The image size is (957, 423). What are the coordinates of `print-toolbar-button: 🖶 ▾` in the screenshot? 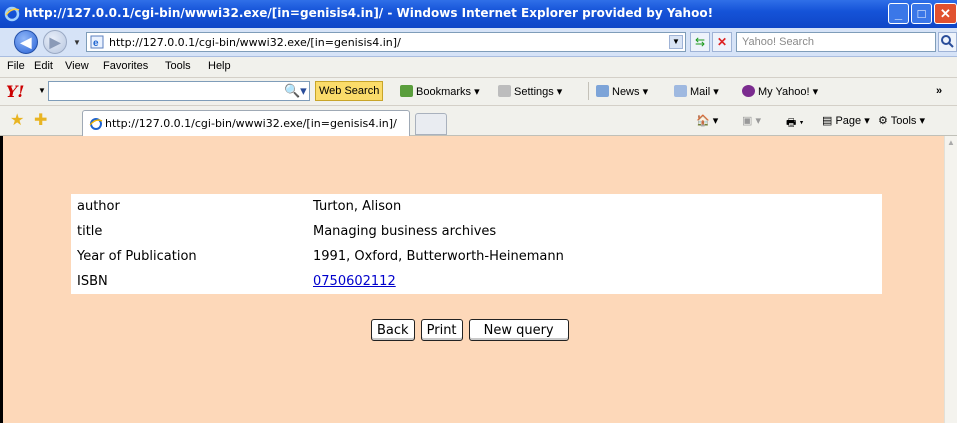 It's located at (795, 123).